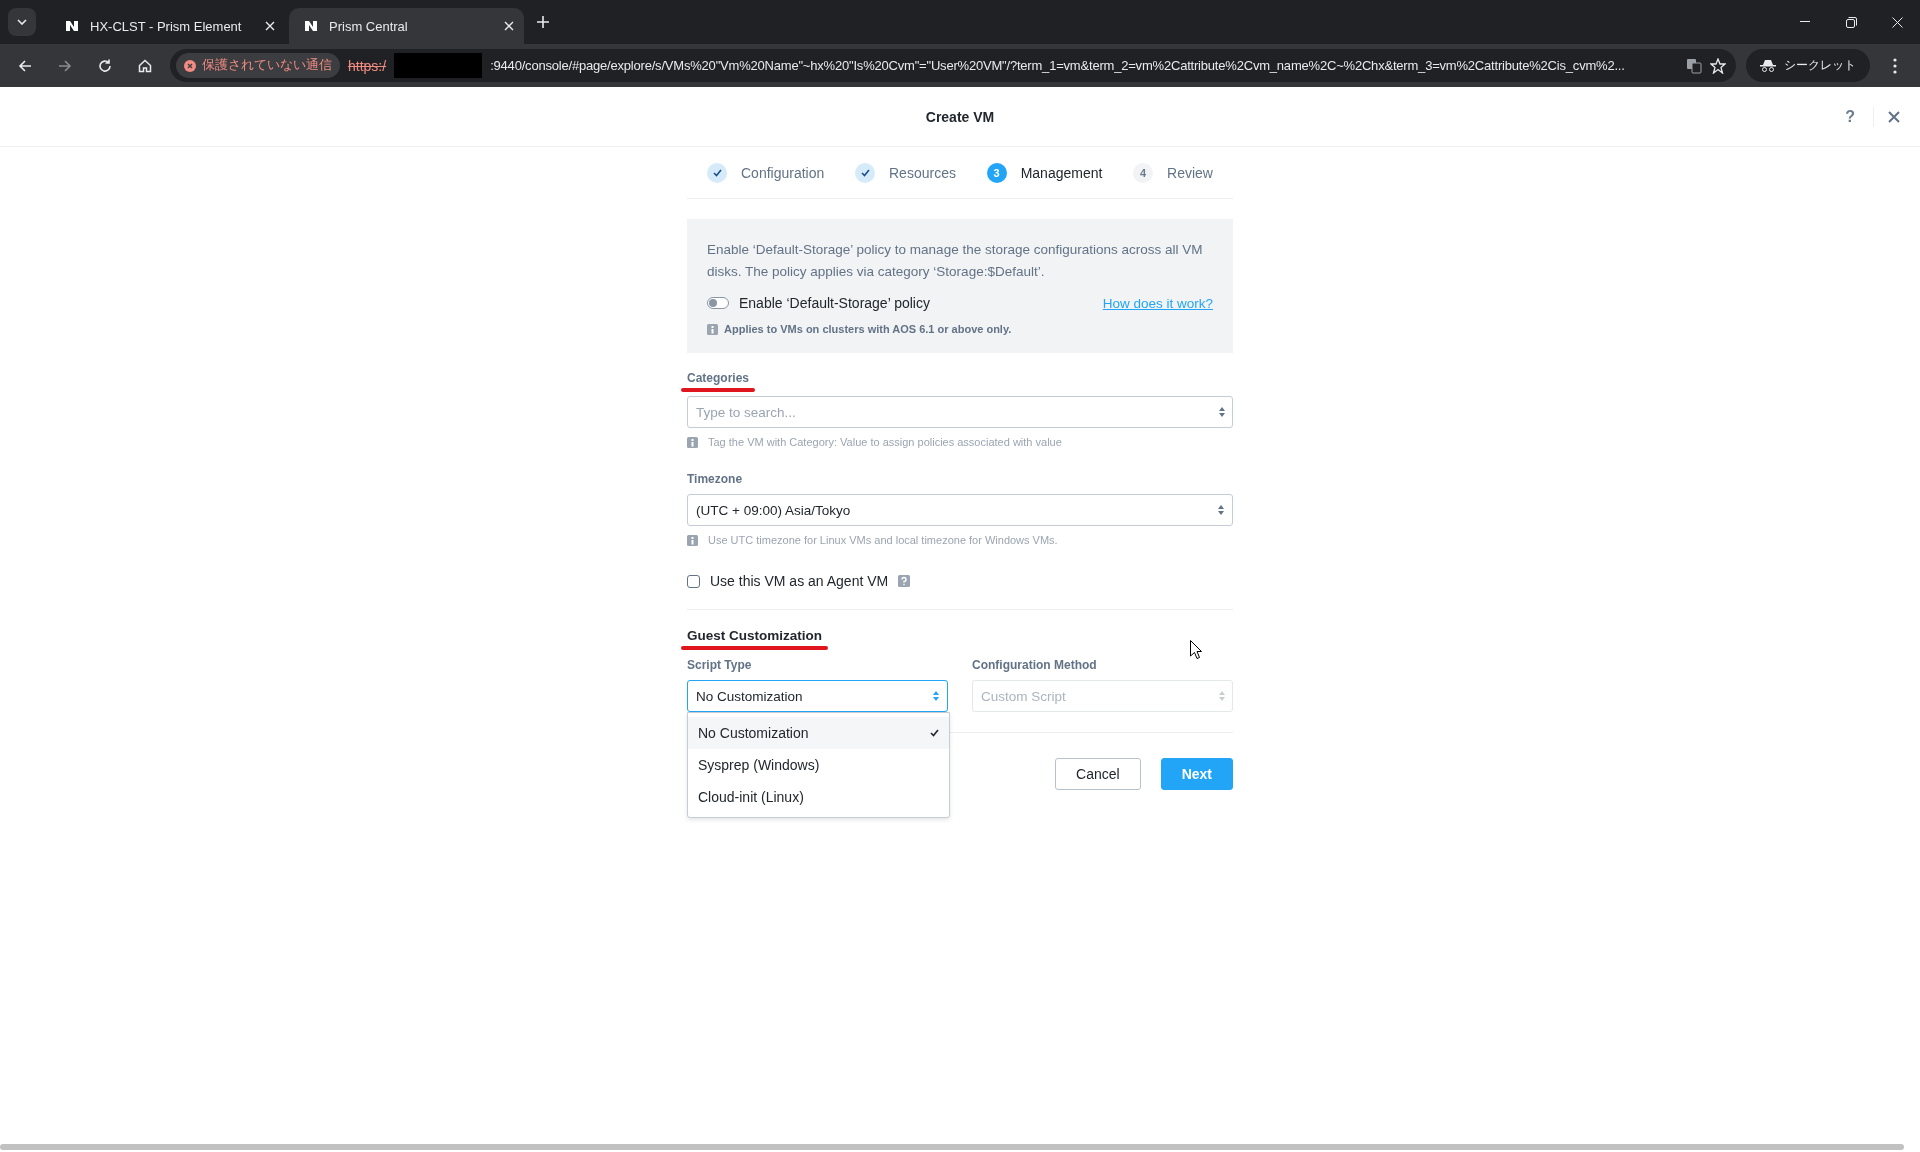  I want to click on step-label: Review, so click(1190, 172).